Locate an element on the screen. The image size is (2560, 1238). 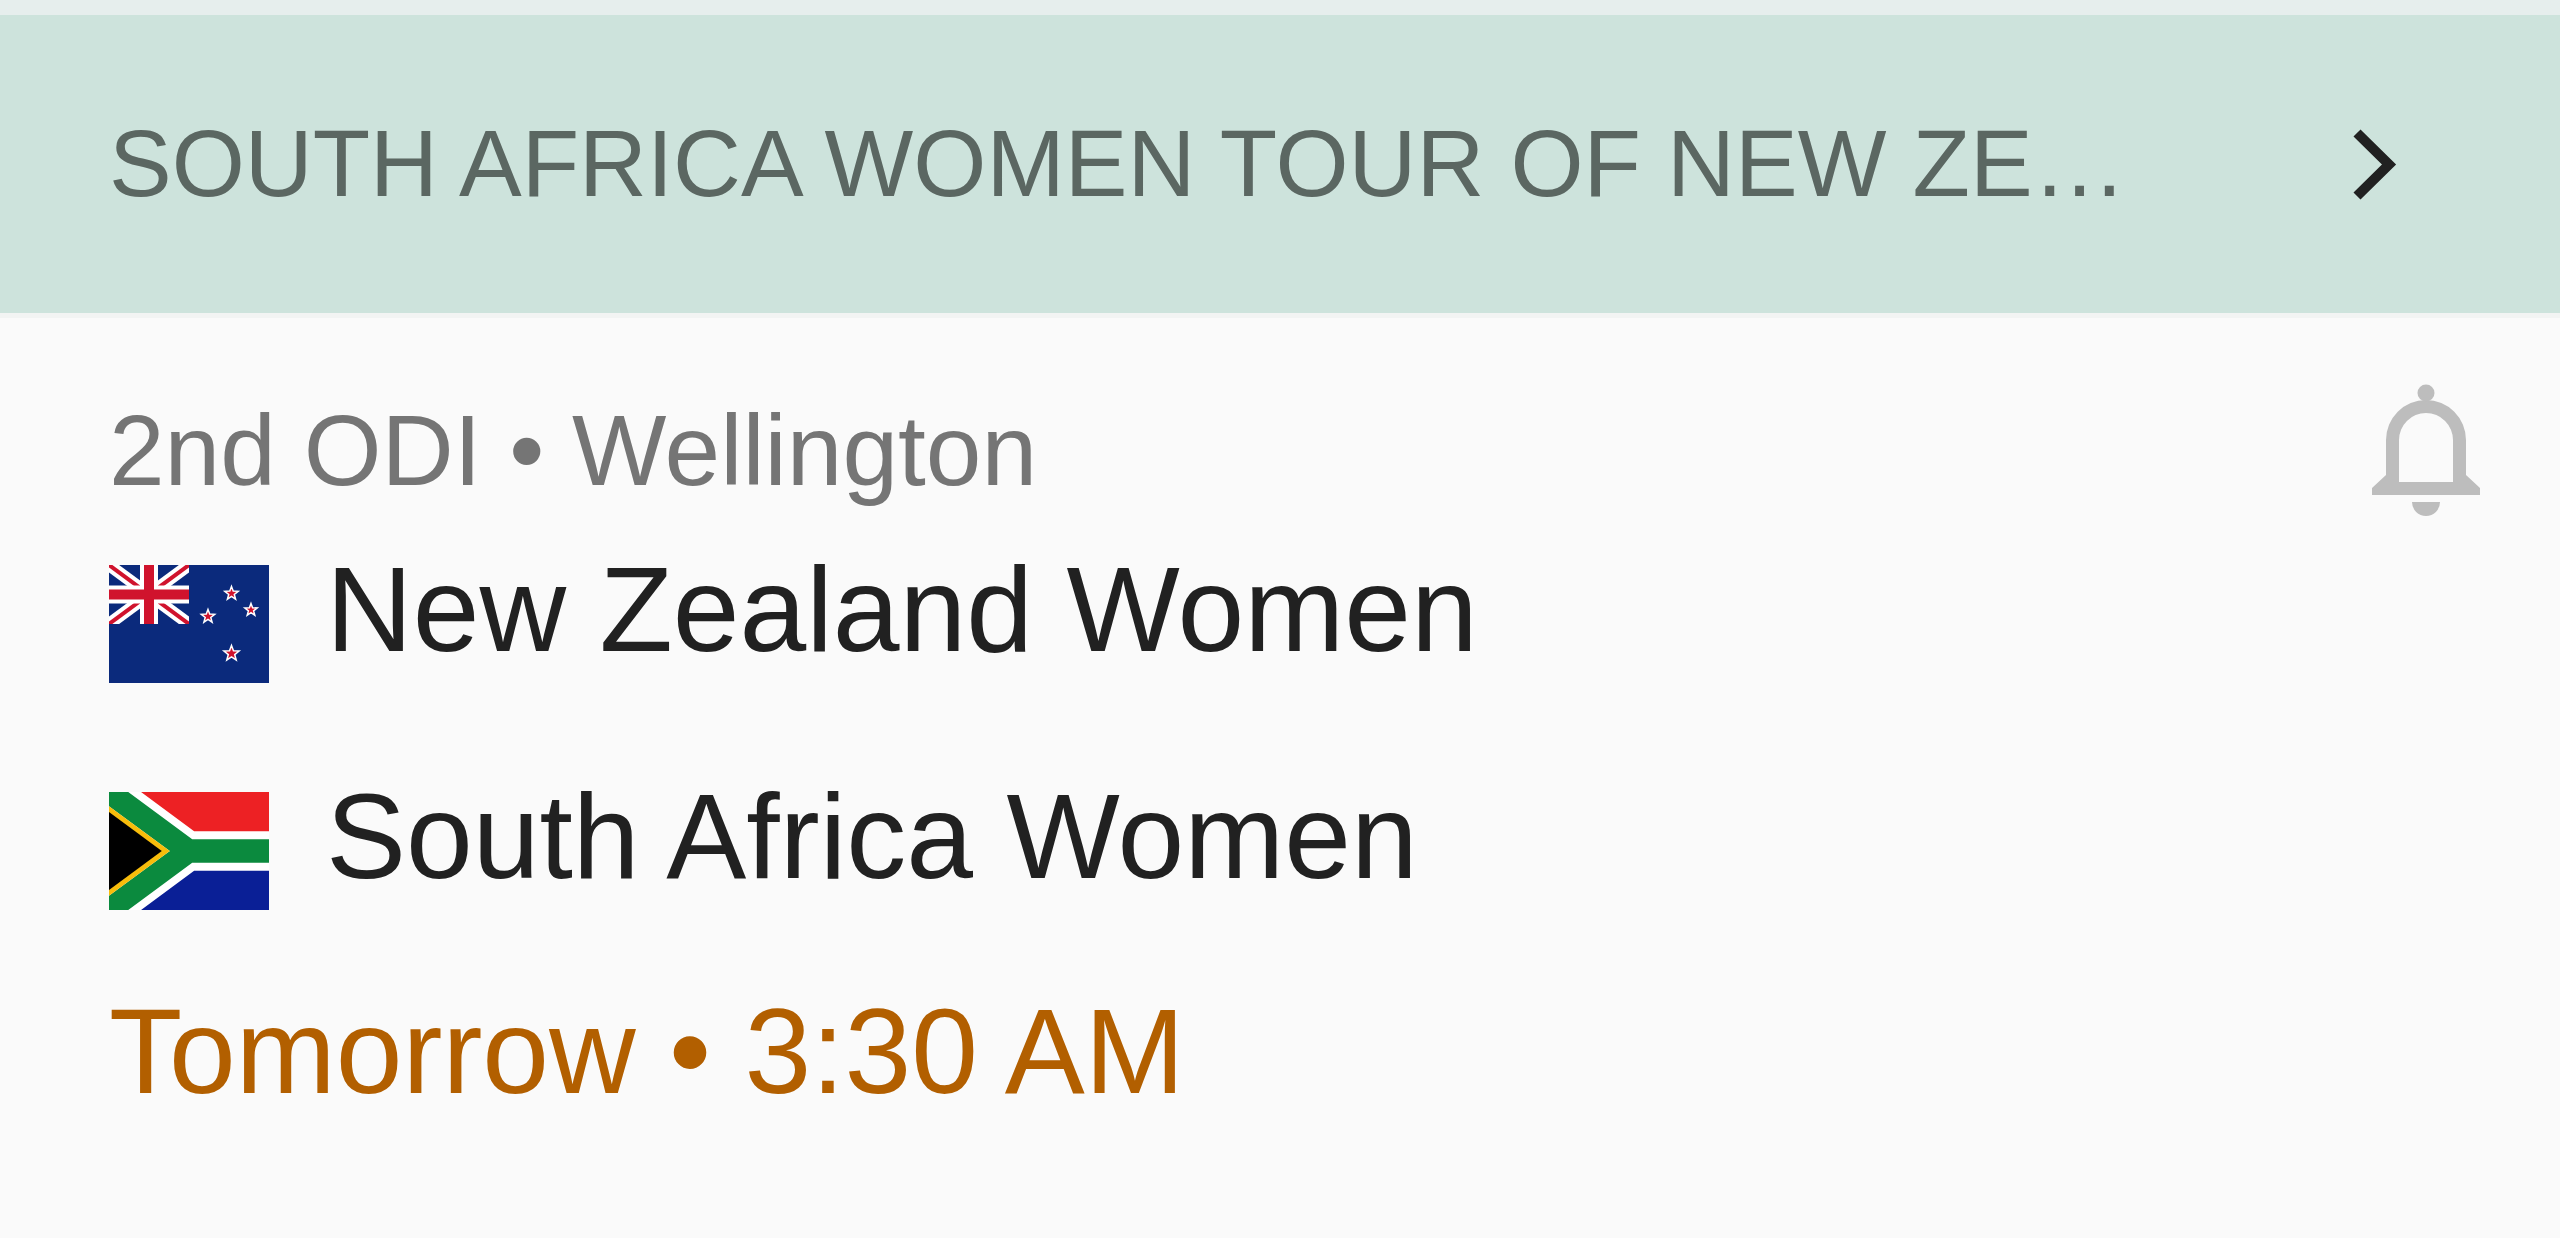
bell-icon is located at coordinates (2426, 450).